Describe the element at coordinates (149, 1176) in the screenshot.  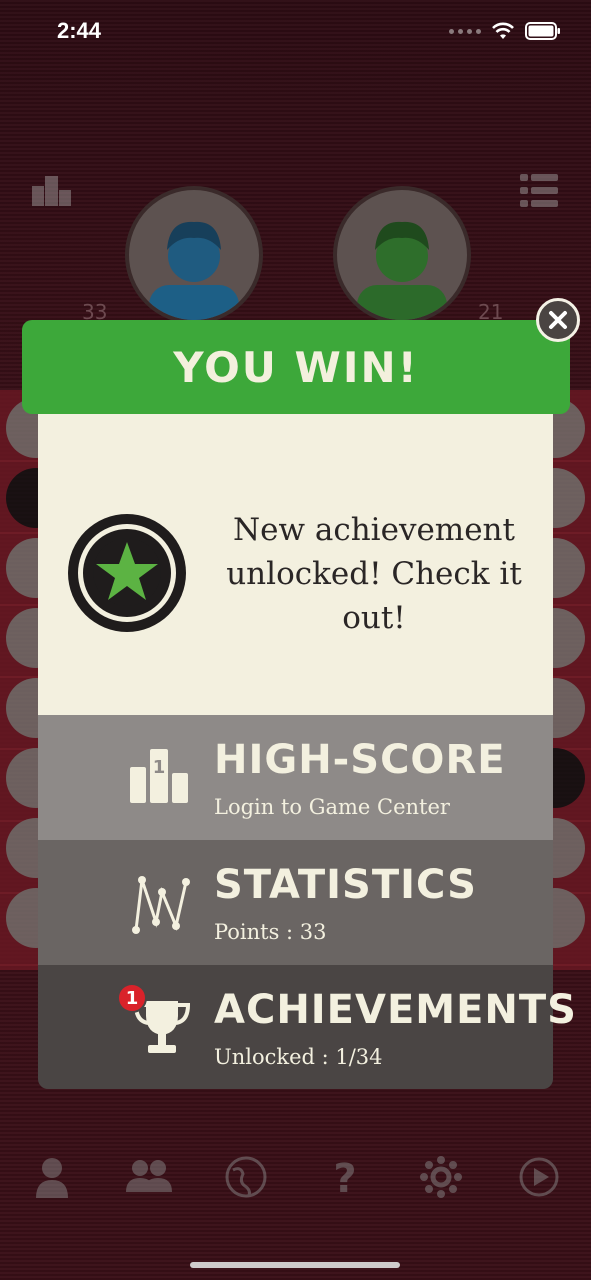
I see `multiplayer-icon` at that location.